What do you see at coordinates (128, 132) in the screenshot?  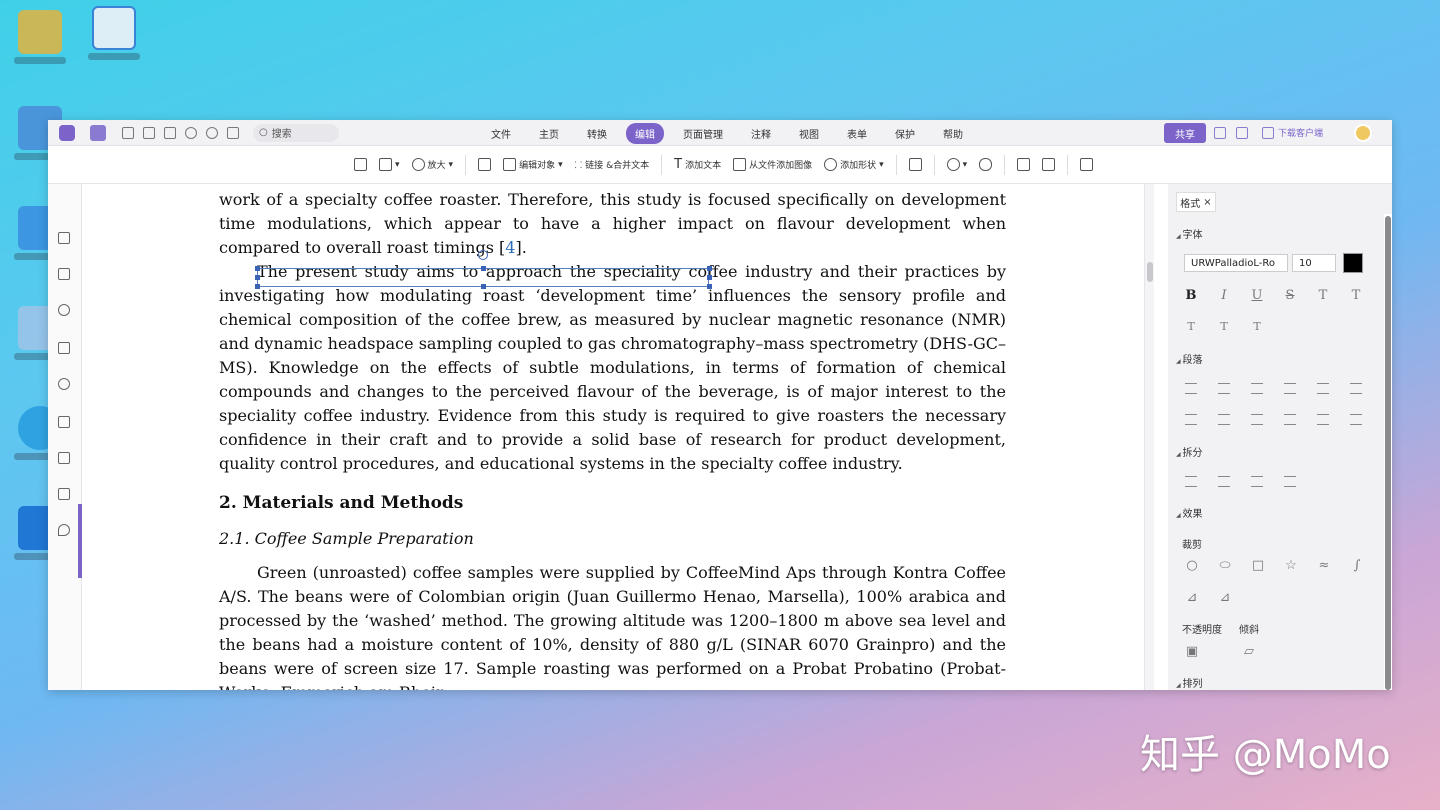 I see `open-folder-icon` at bounding box center [128, 132].